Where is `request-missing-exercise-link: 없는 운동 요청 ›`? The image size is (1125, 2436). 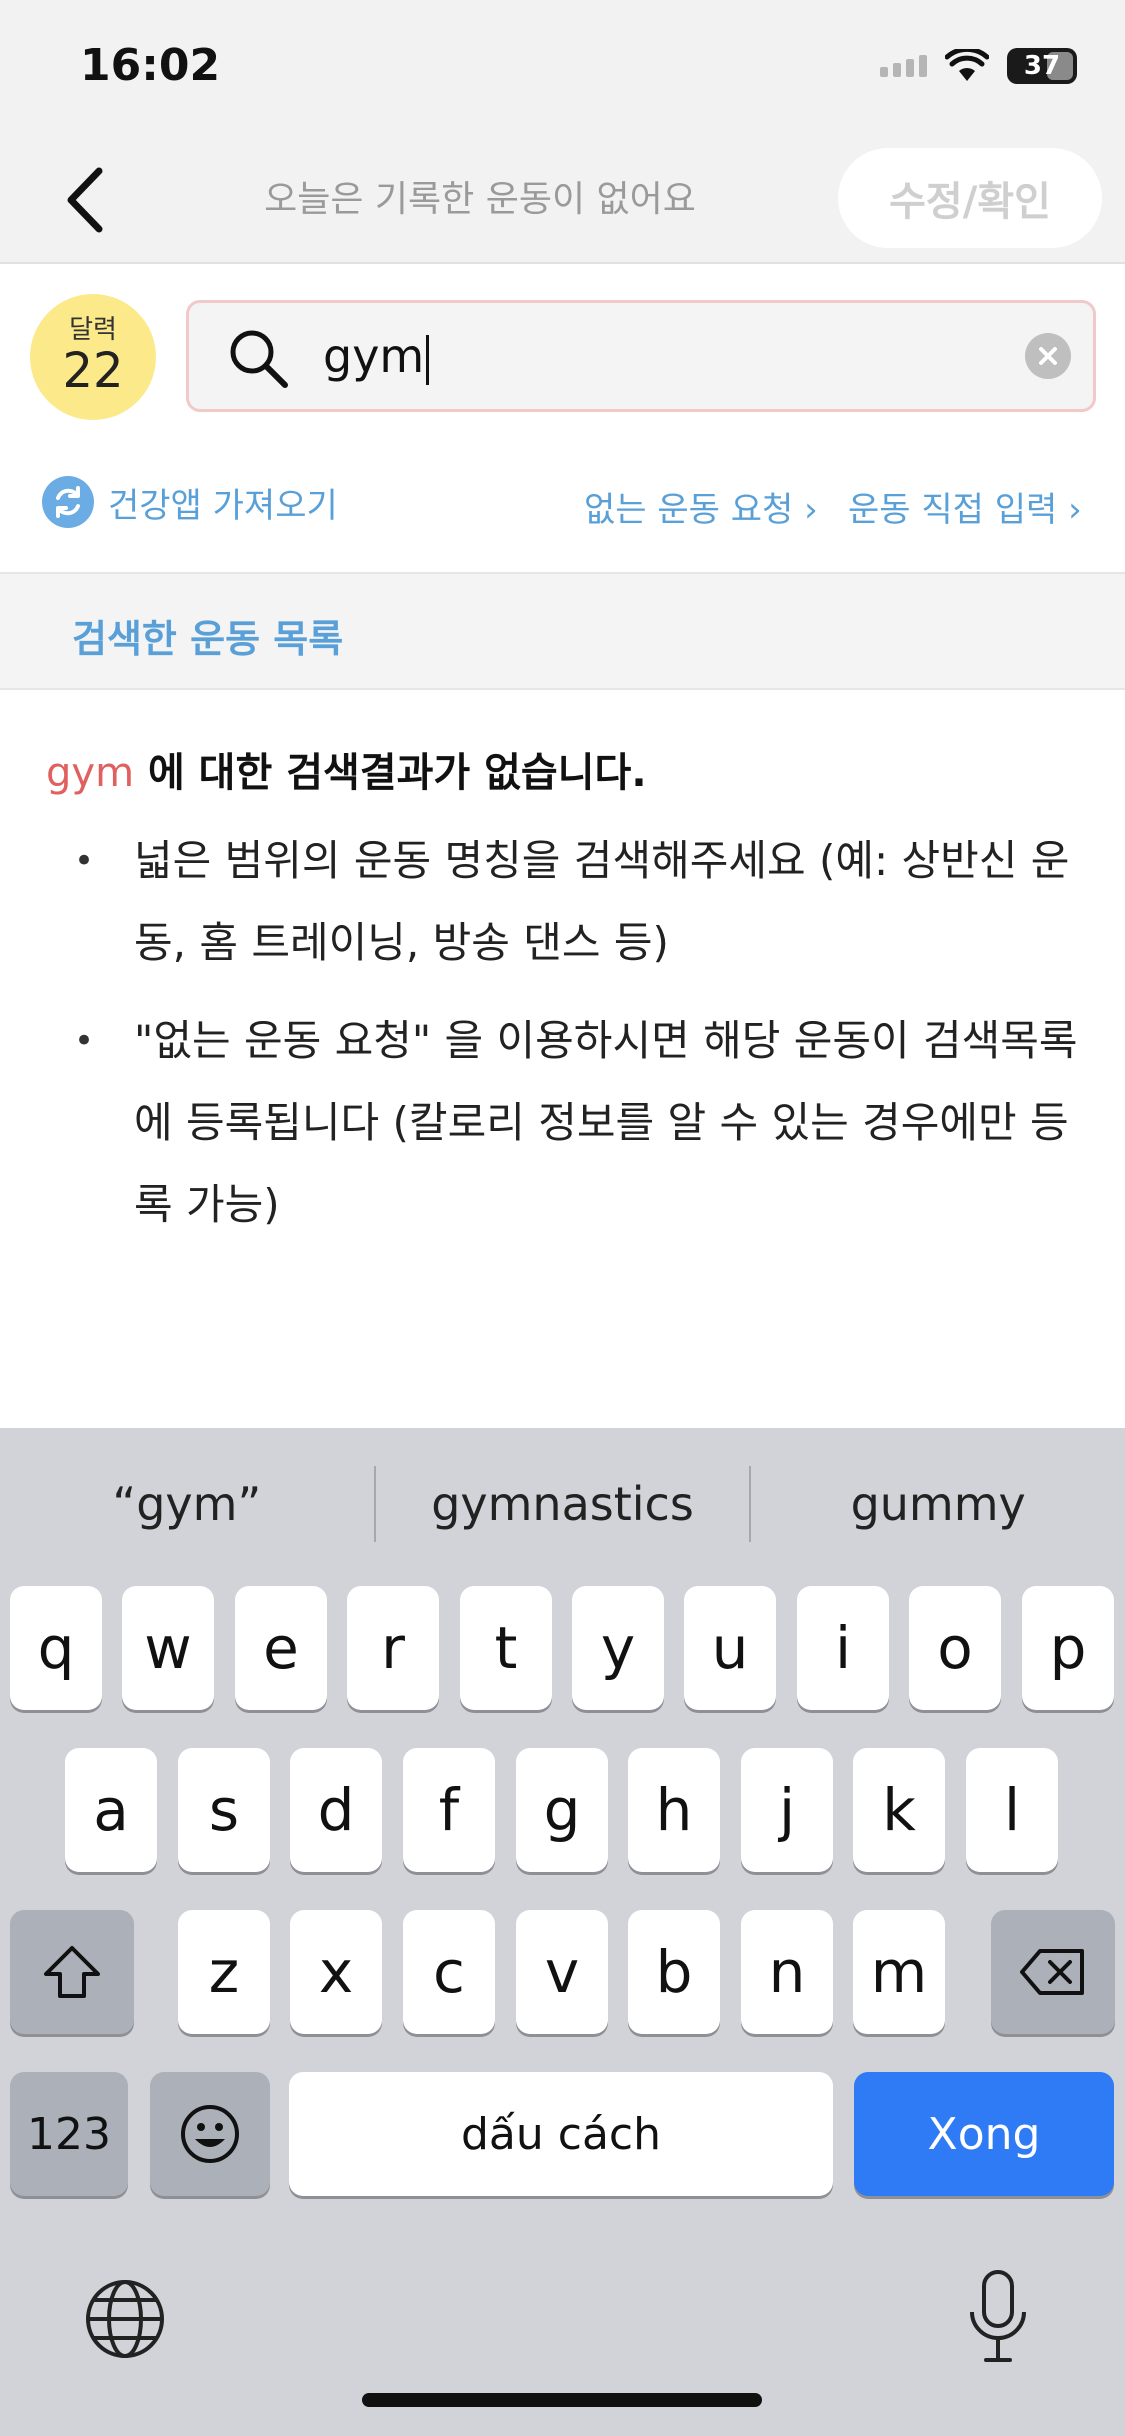
request-missing-exercise-link: 없는 운동 요청 › is located at coordinates (701, 506).